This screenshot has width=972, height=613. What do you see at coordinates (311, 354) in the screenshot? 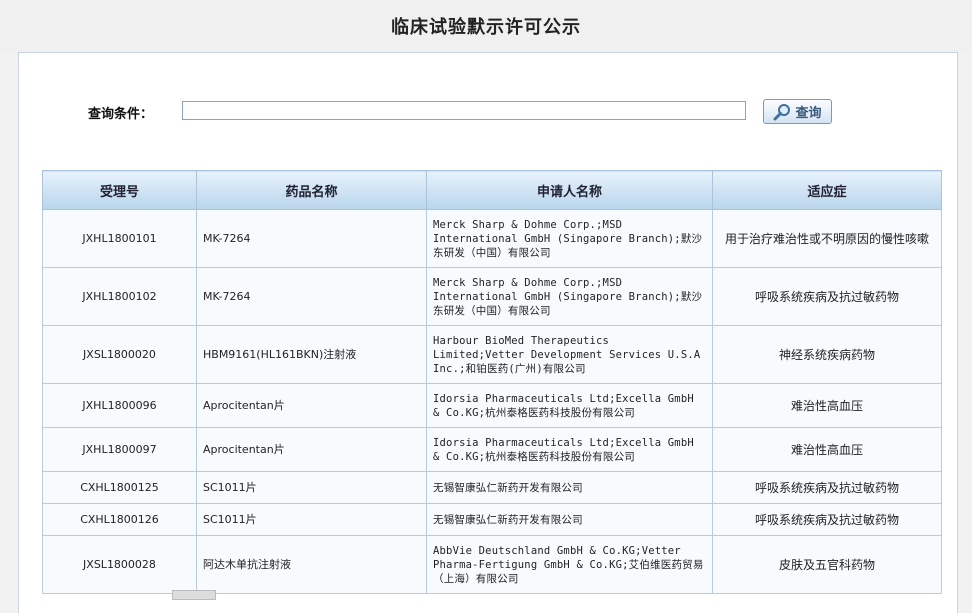
I see `cell-drug-name: HBM9161(HL161BKN)注射液` at bounding box center [311, 354].